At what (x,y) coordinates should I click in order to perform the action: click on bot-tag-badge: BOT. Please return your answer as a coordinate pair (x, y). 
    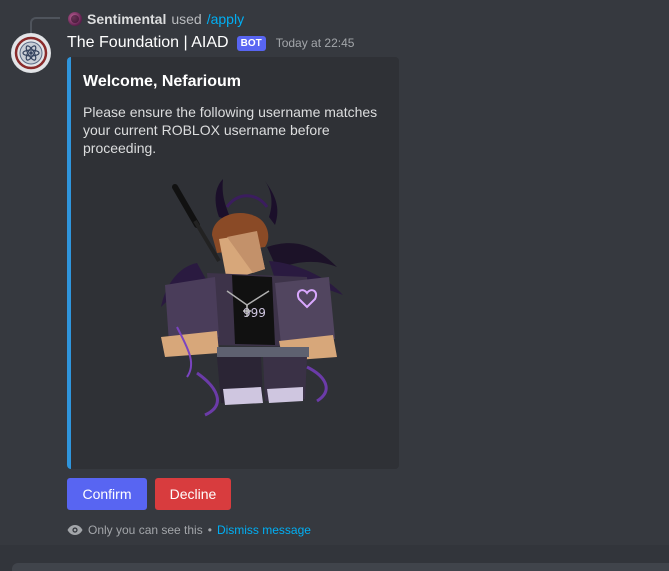
    Looking at the image, I should click on (251, 43).